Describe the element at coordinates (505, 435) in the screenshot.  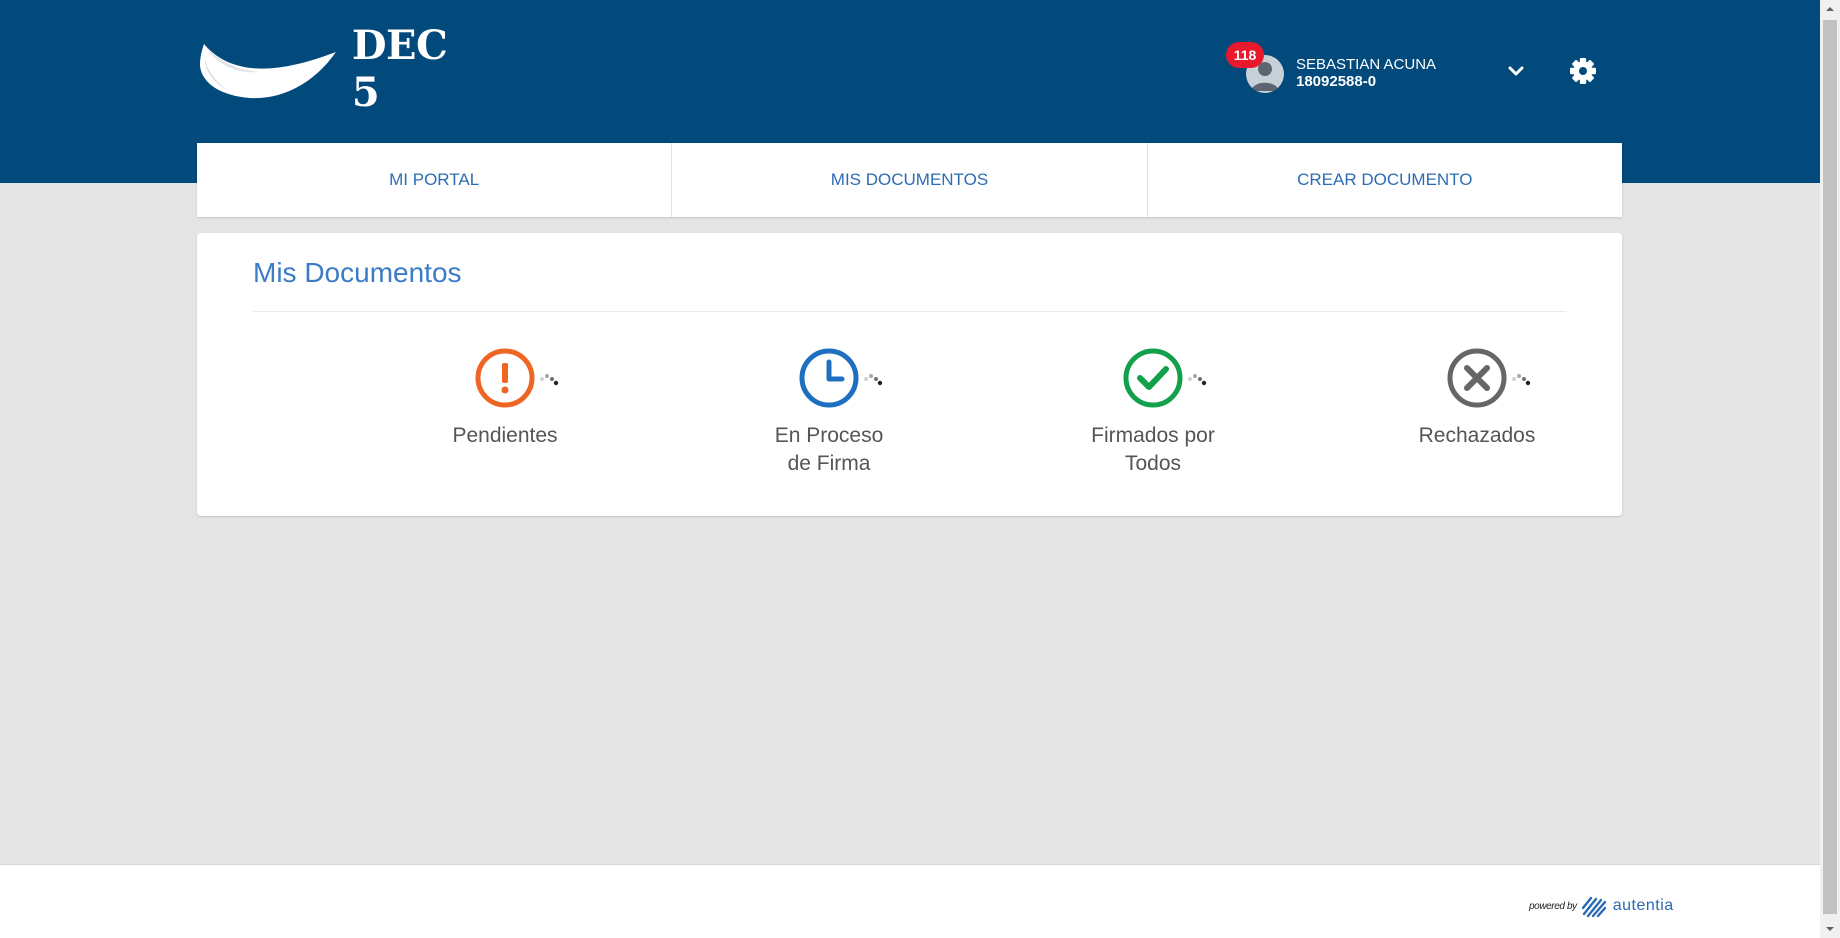
I see `card-label: Pendientes` at that location.